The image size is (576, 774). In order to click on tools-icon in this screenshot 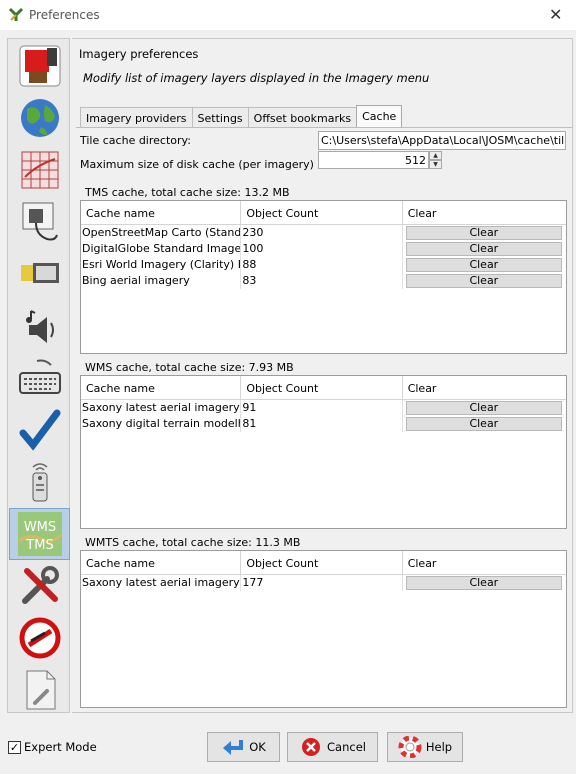, I will do `click(40, 585)`.